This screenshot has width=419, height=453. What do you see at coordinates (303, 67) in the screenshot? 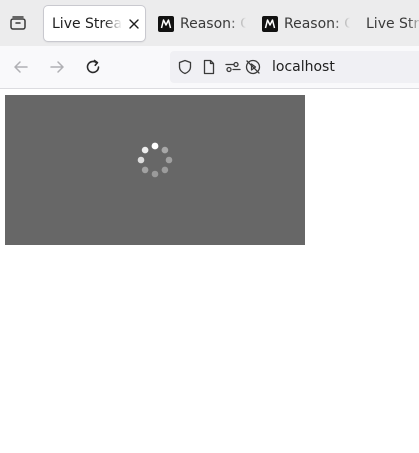
I see `url-text: localhost` at bounding box center [303, 67].